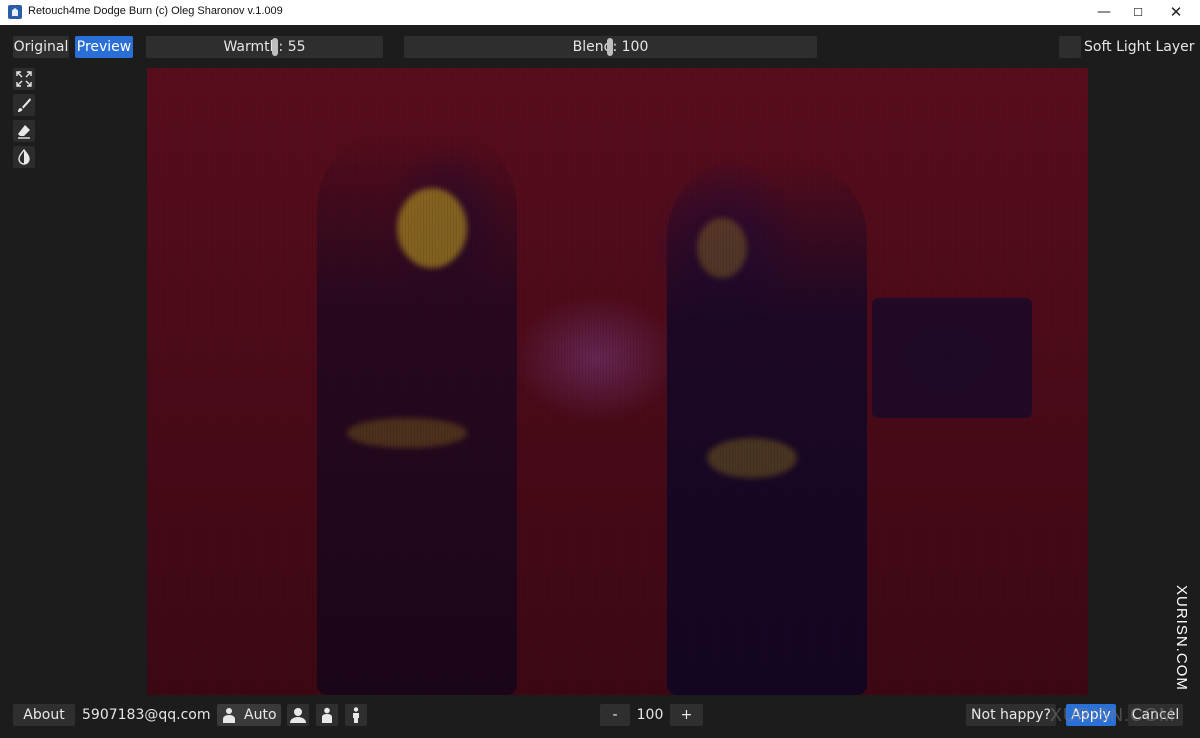 This screenshot has width=1200, height=738. I want to click on watermark-vertical: XURISN.COM, so click(1181, 638).